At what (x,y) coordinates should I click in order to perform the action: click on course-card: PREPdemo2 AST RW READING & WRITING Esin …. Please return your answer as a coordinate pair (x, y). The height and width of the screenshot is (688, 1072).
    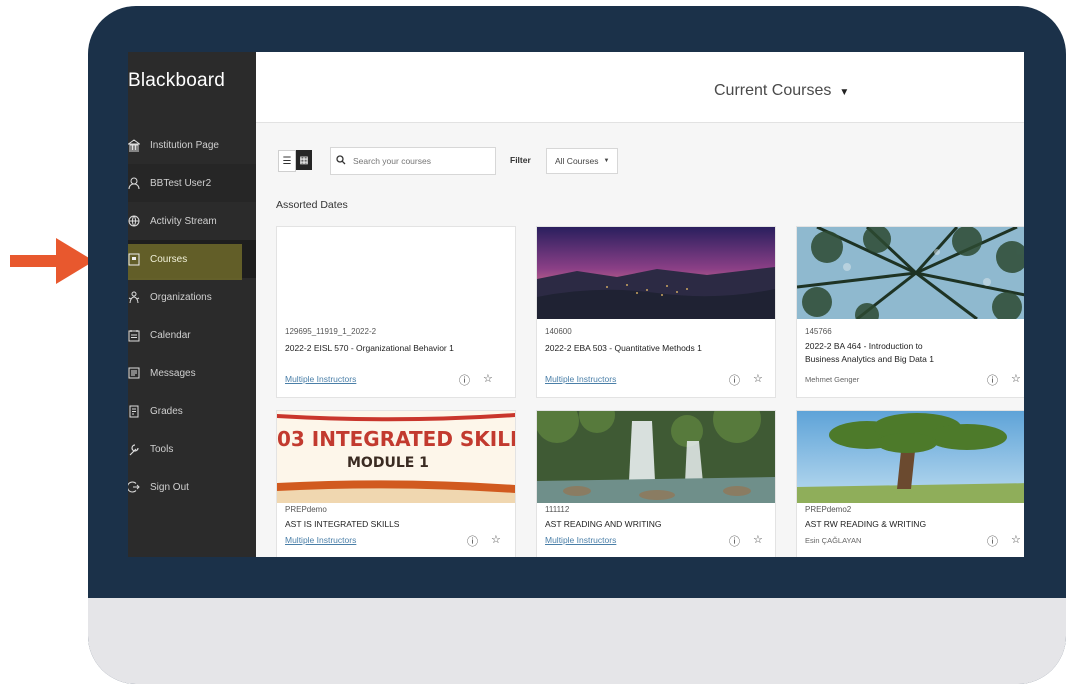
    Looking at the image, I should click on (910, 483).